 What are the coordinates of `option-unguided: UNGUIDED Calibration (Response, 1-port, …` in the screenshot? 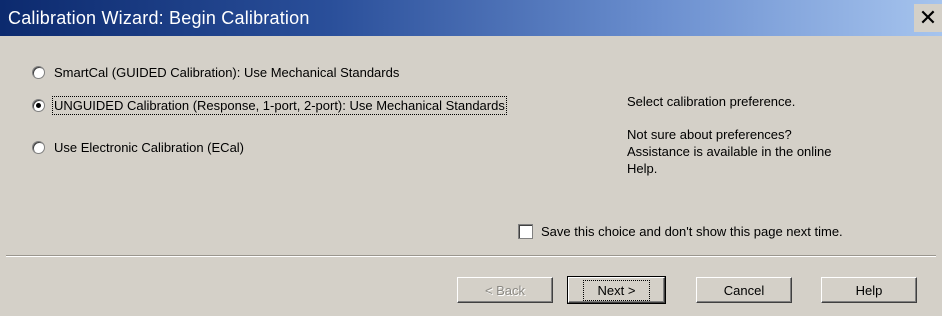 It's located at (269, 105).